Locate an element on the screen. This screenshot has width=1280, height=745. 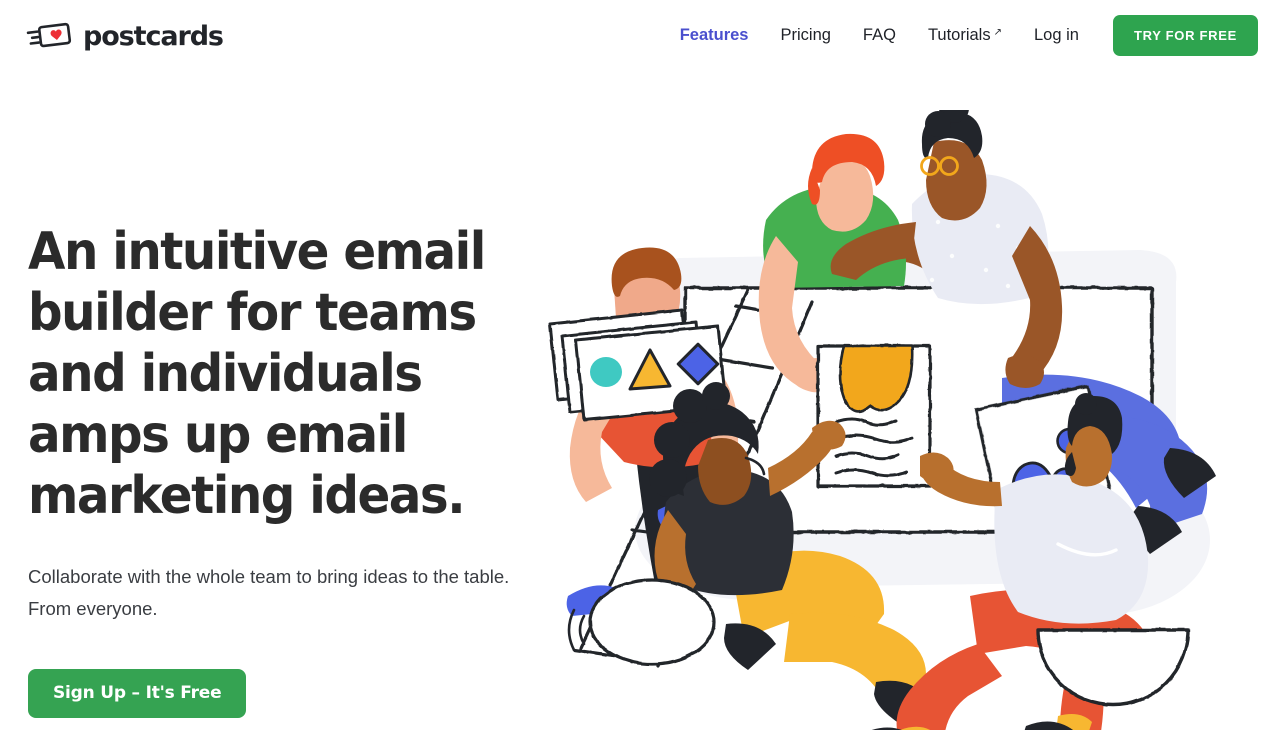
nav-label-faq: FAQ is located at coordinates (879, 34).